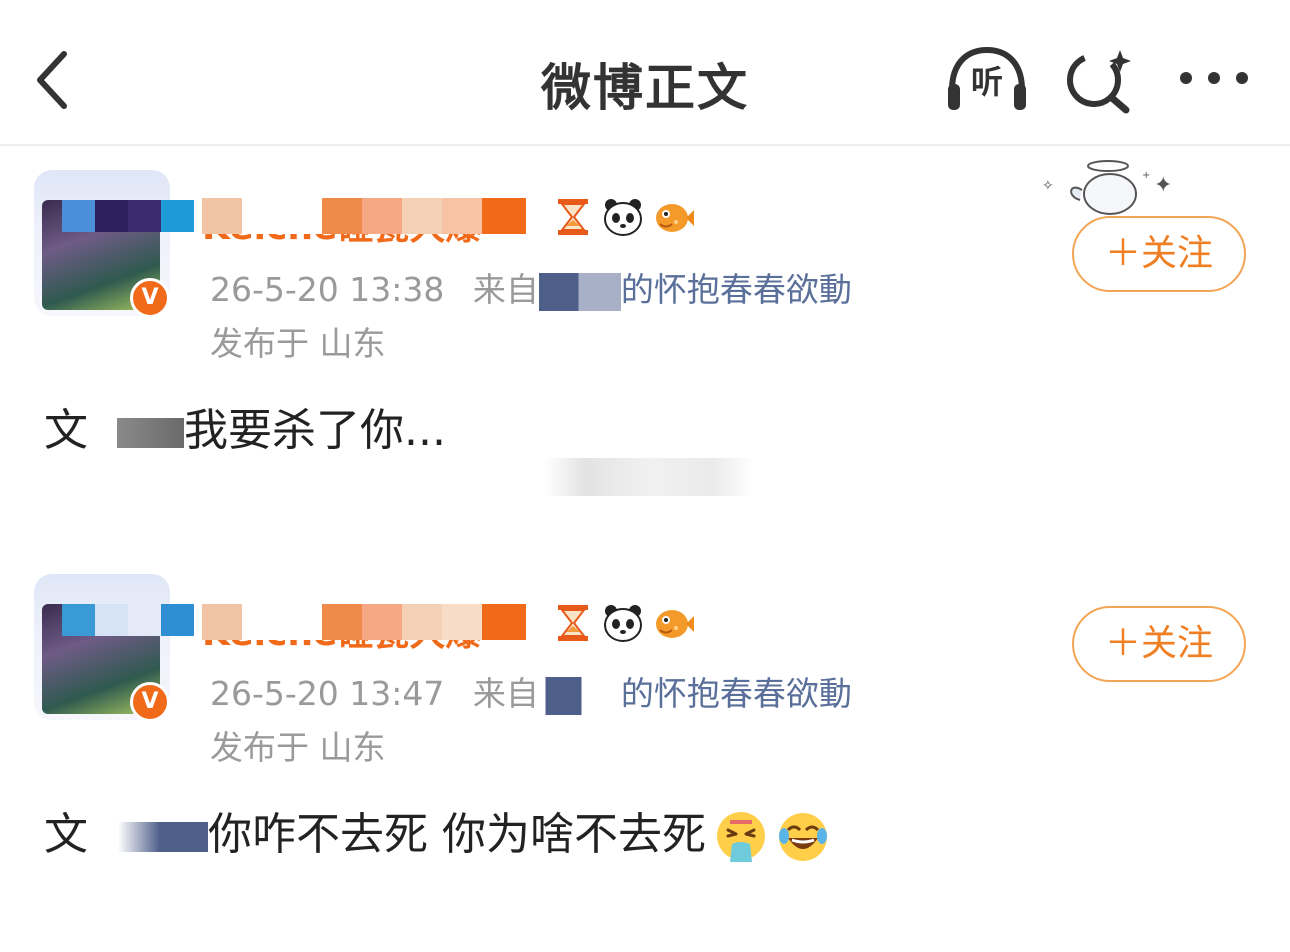 This screenshot has height=952, width=1290. What do you see at coordinates (457, 834) in the screenshot?
I see `comment-text: 你咋不去死 你为啥不去死` at bounding box center [457, 834].